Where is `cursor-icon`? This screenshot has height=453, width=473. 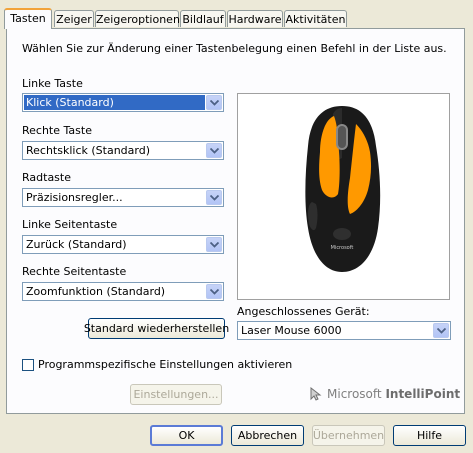
cursor-icon is located at coordinates (316, 394).